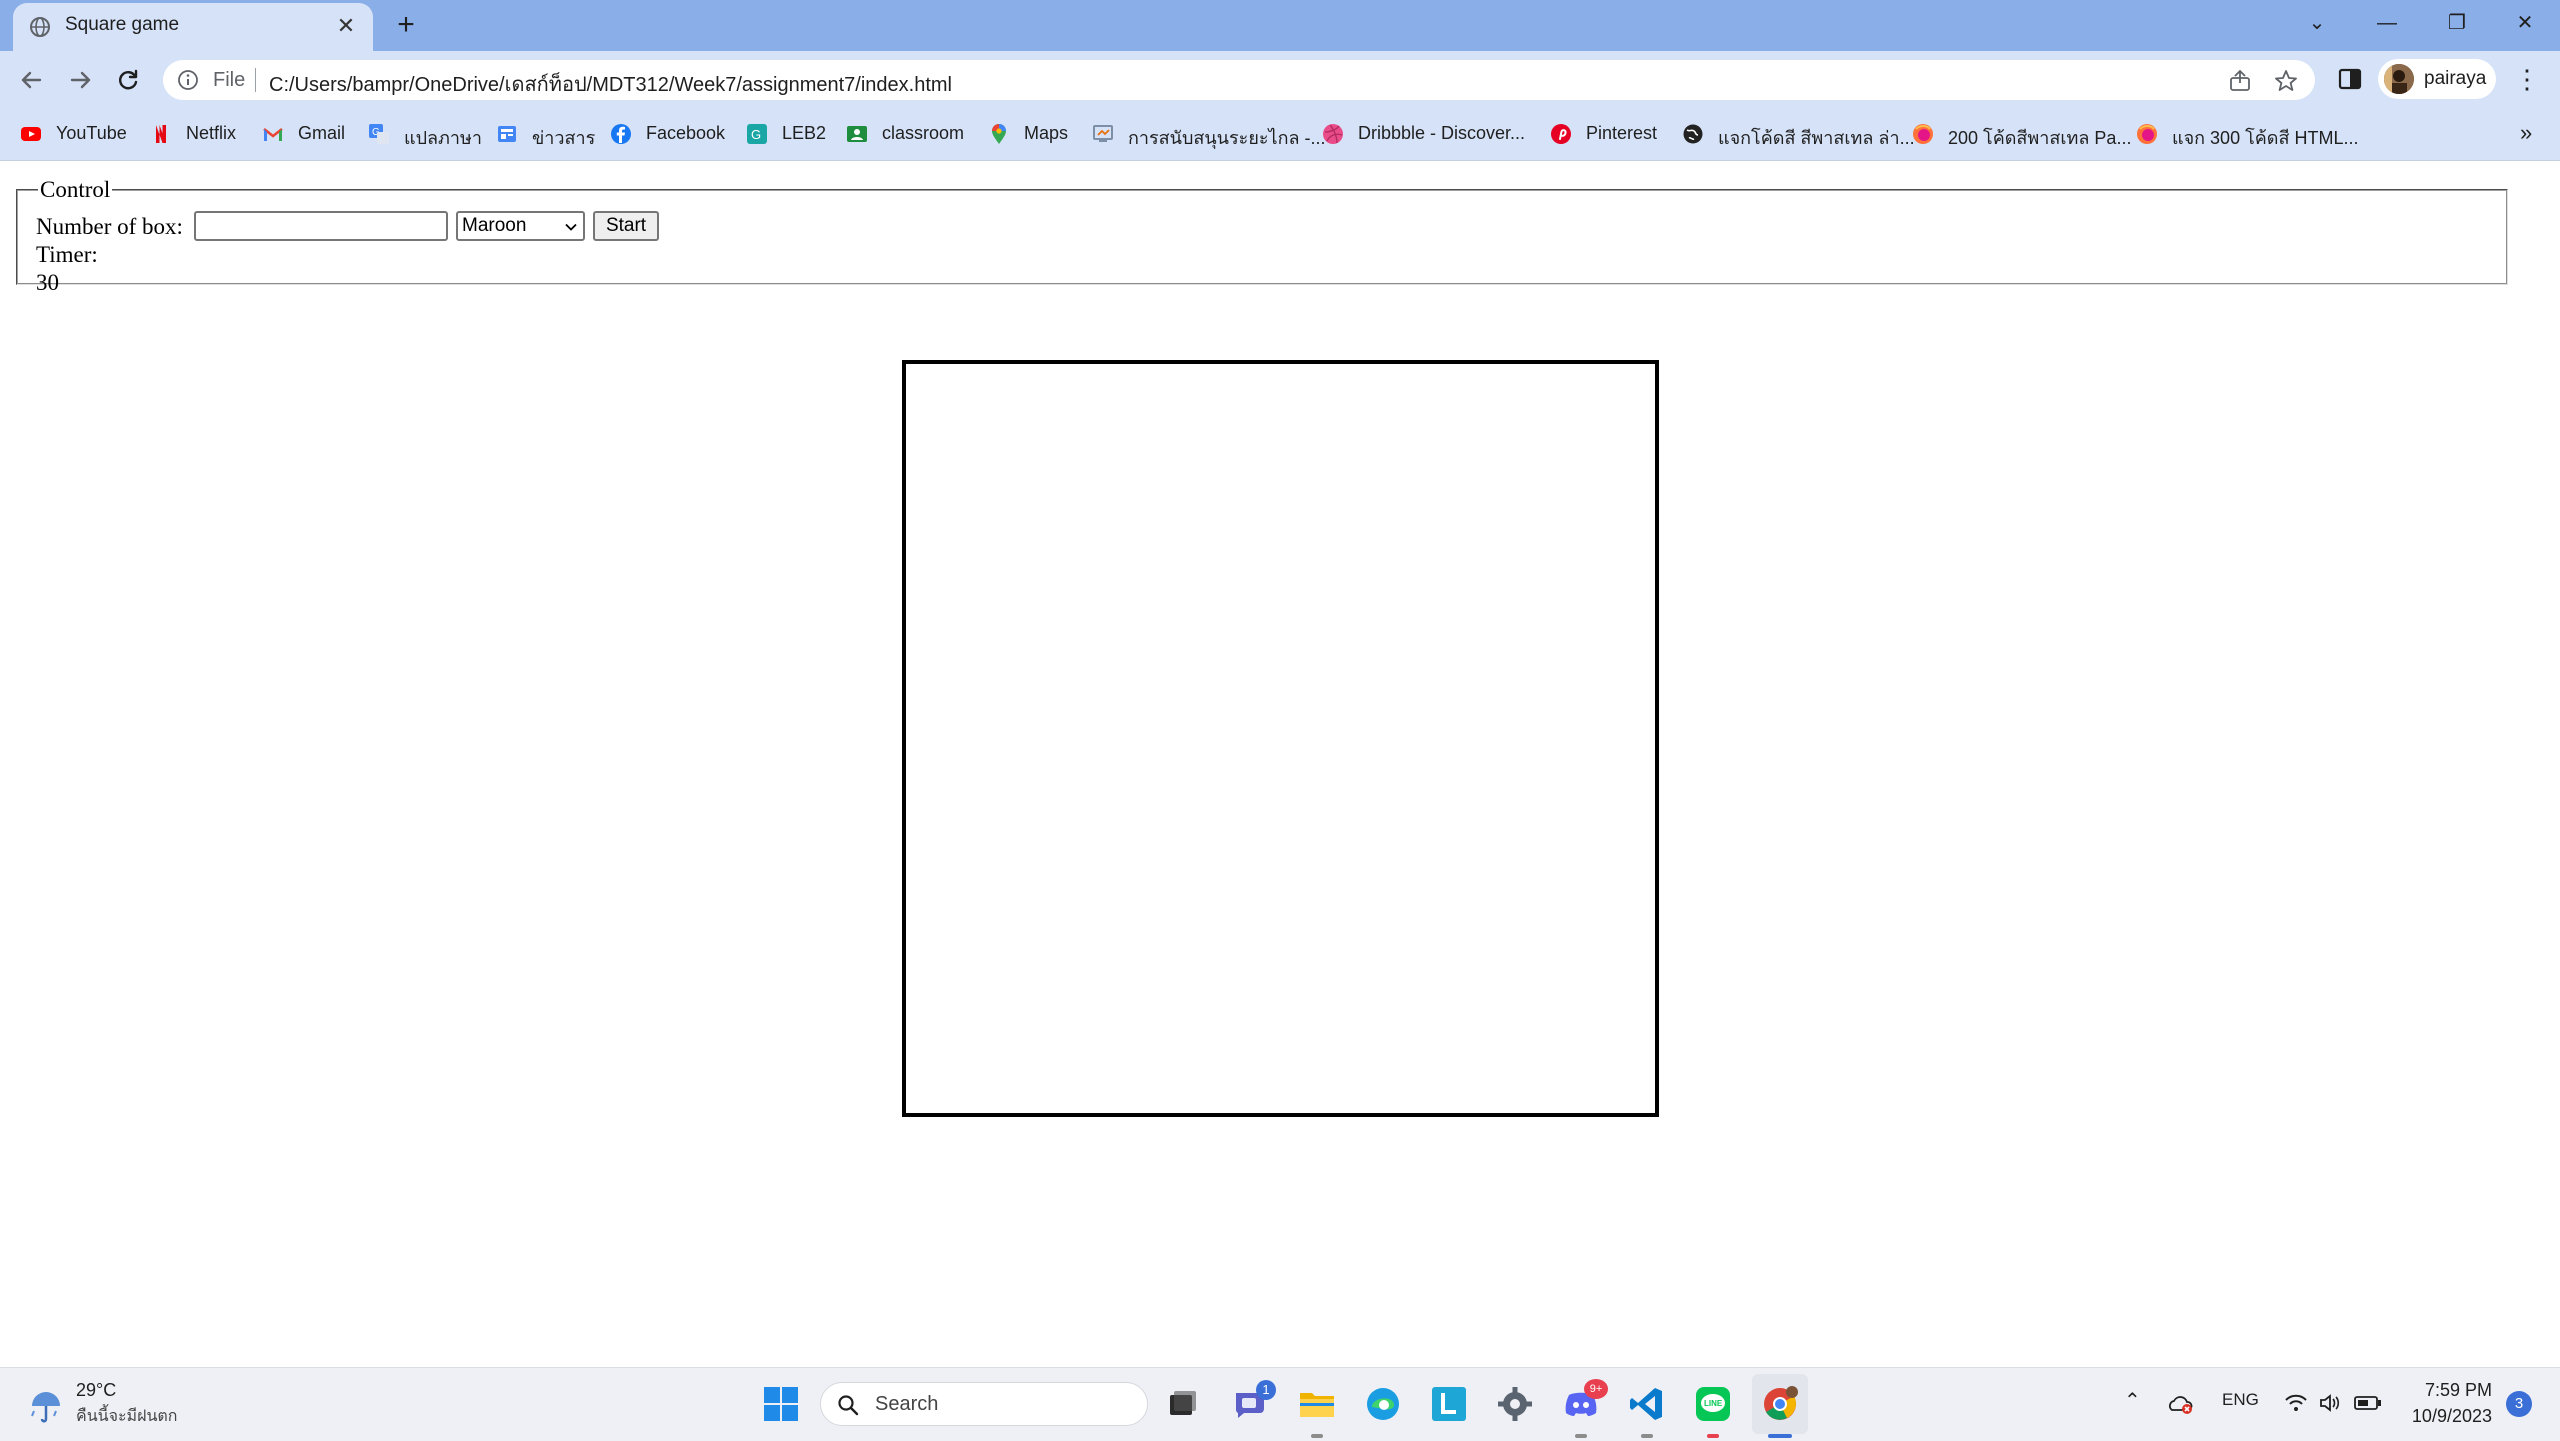  I want to click on onedrive-error-icon, so click(2181, 1404).